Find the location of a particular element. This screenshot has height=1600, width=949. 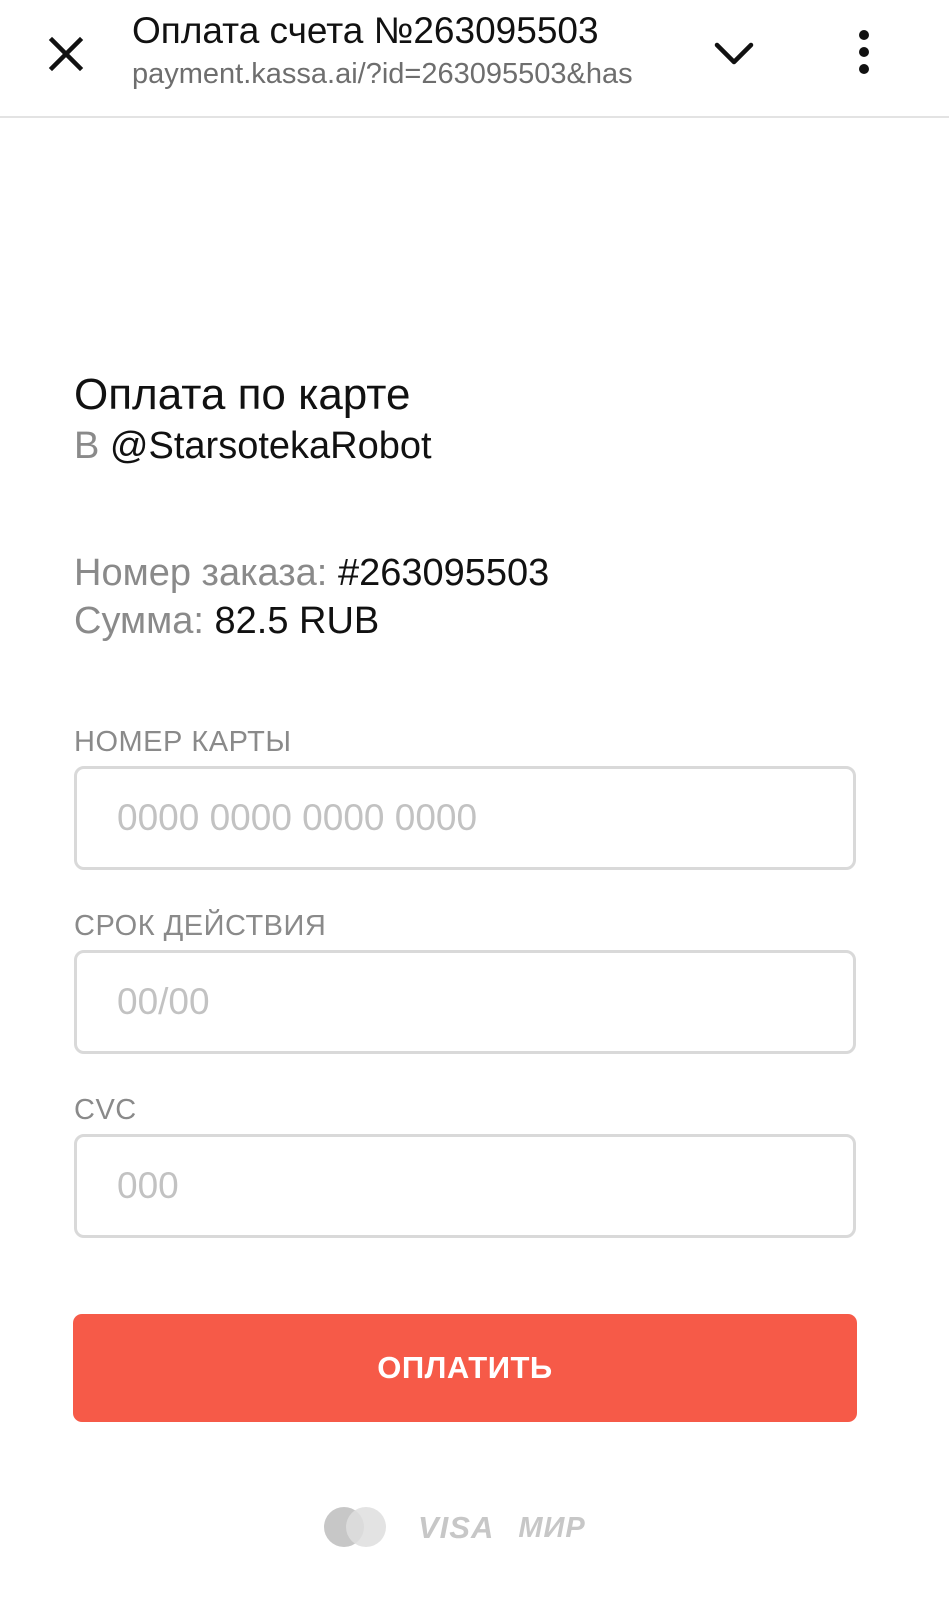

cvc-field is located at coordinates (465, 1186).